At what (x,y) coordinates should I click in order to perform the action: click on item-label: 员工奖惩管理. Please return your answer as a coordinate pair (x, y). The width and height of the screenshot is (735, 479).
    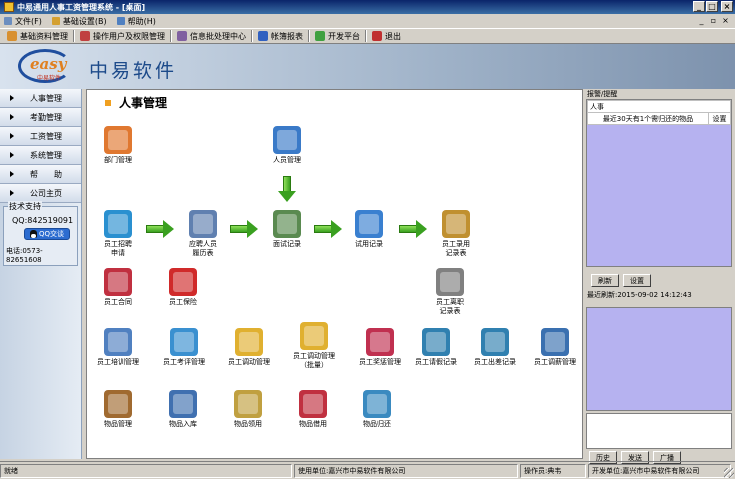
    Looking at the image, I should click on (380, 362).